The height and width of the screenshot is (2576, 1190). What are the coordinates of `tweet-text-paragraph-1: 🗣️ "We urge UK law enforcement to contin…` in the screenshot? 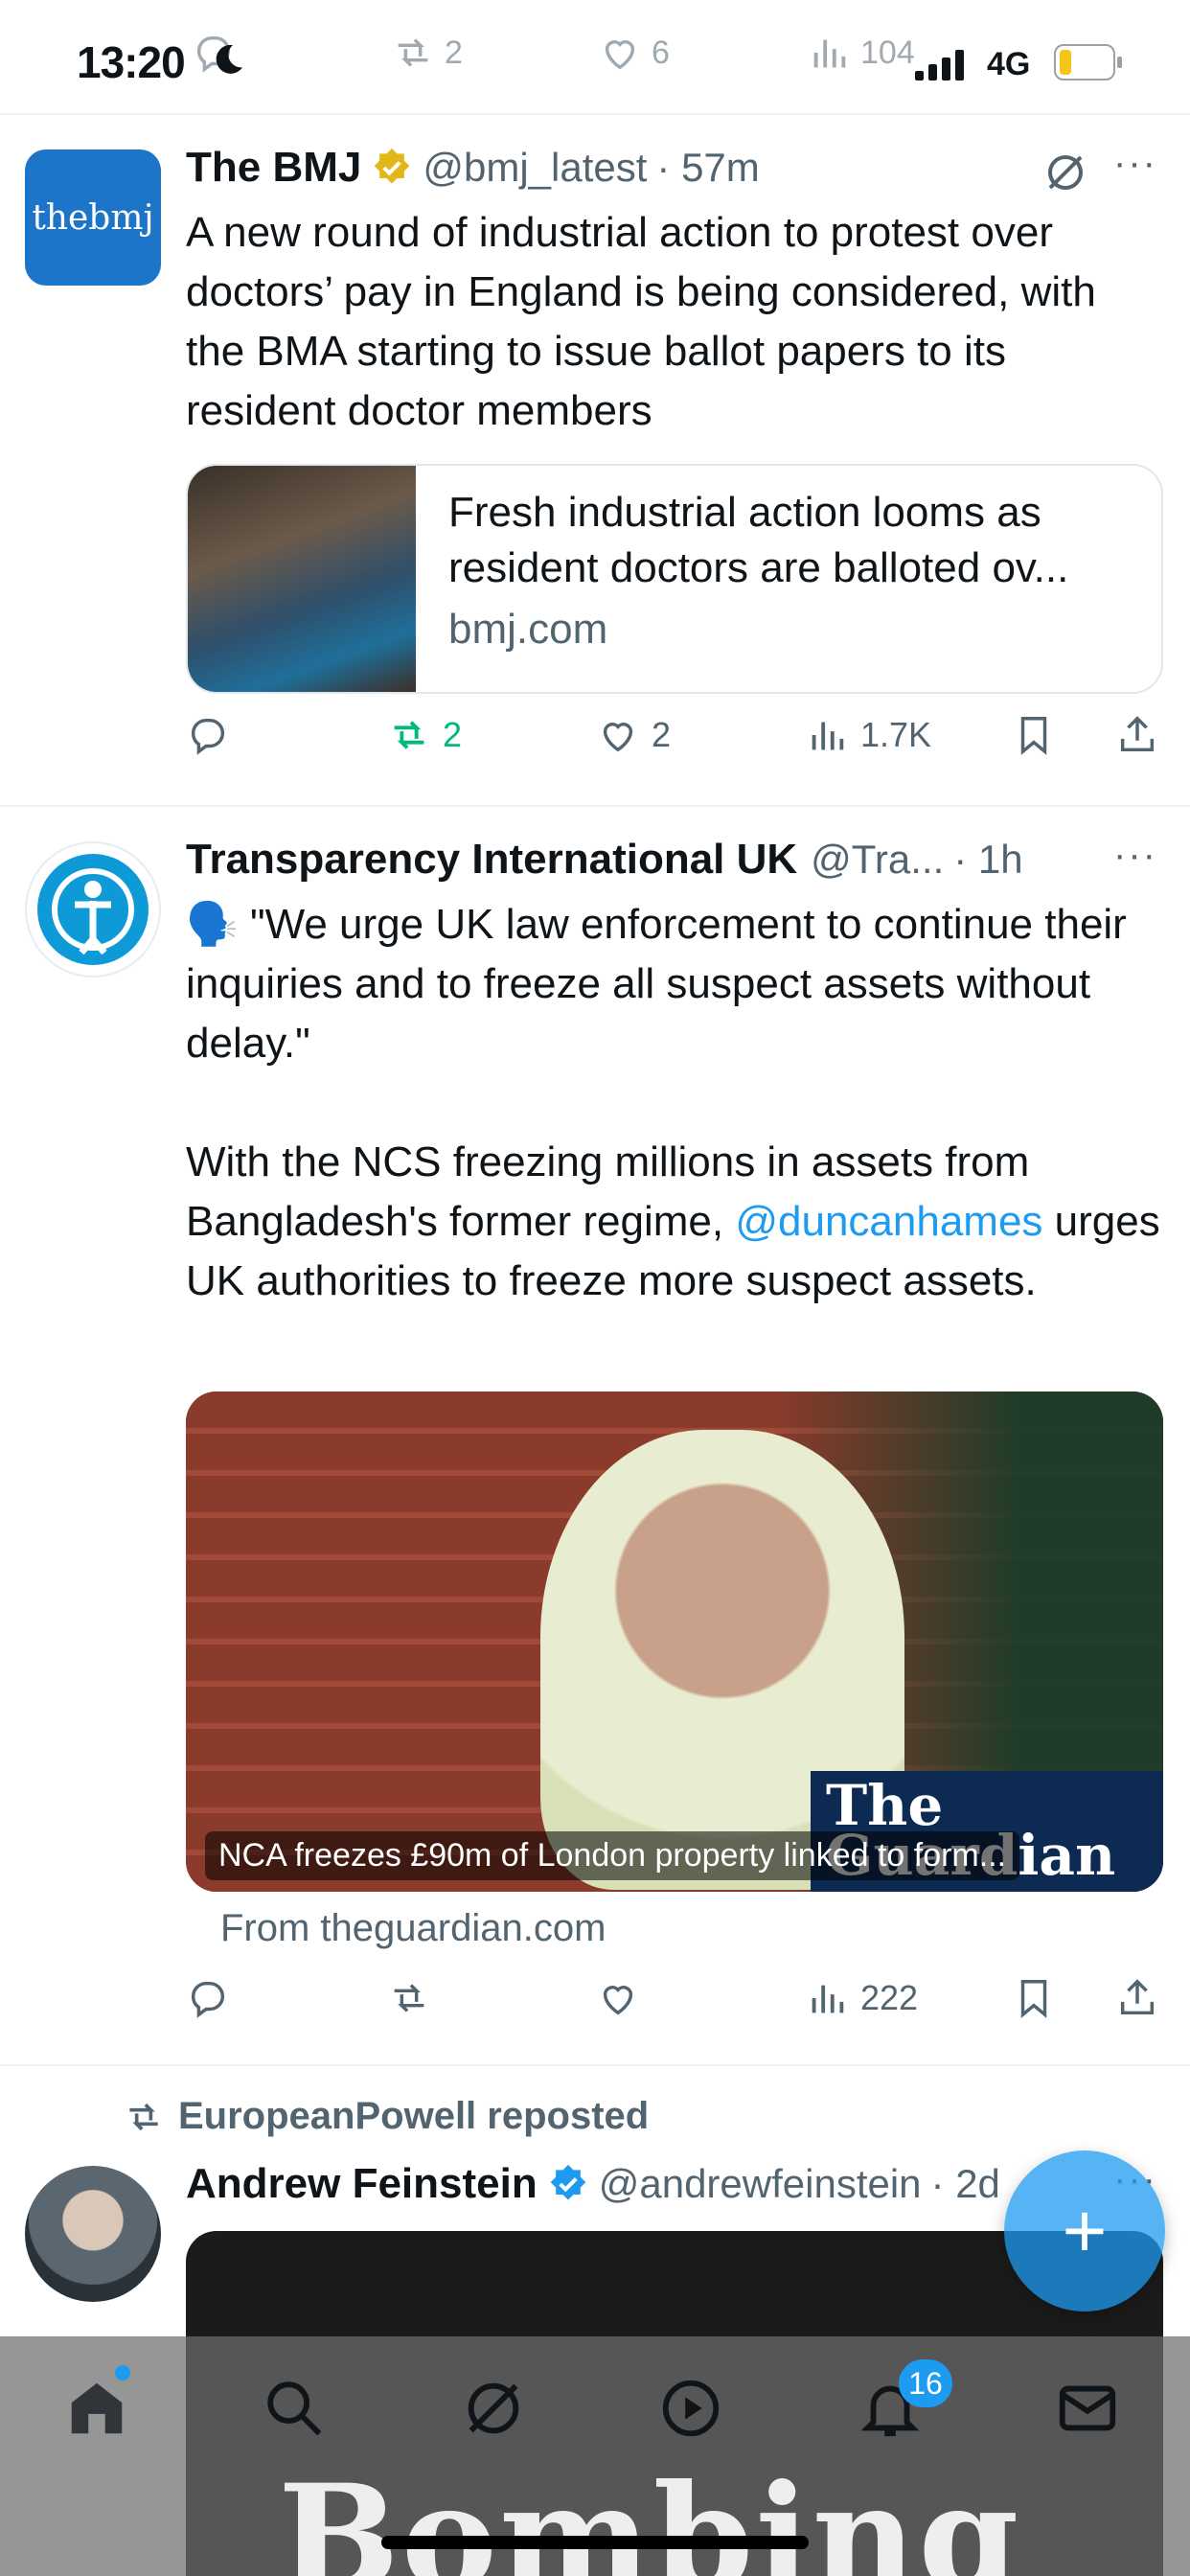 It's located at (656, 984).